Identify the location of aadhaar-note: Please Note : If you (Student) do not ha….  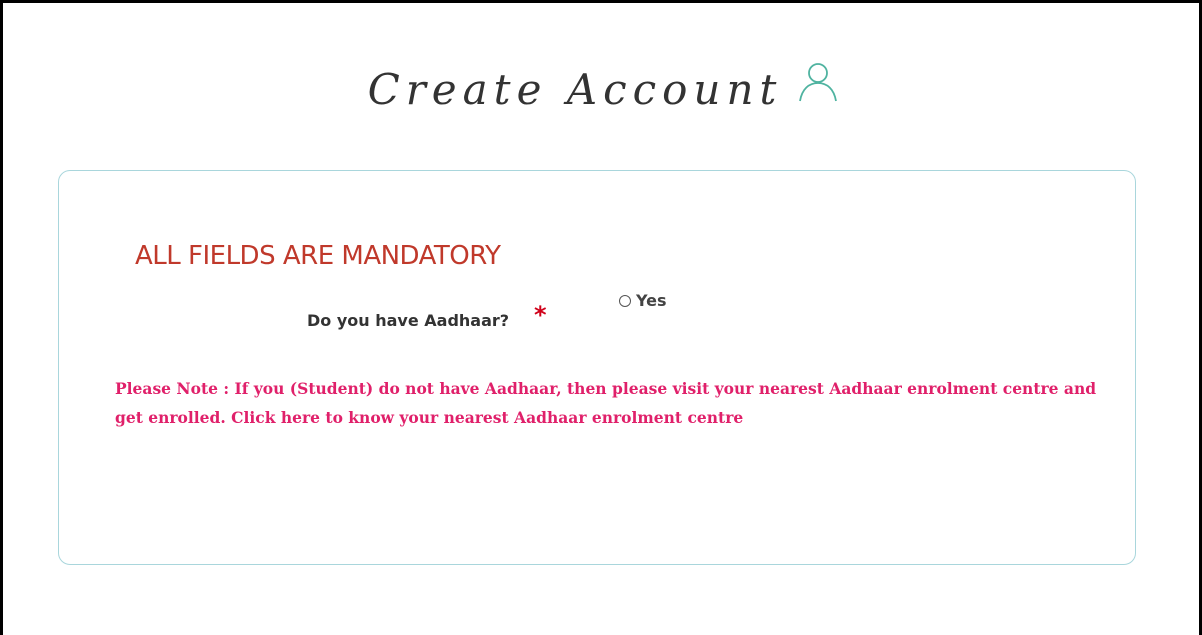
(615, 403).